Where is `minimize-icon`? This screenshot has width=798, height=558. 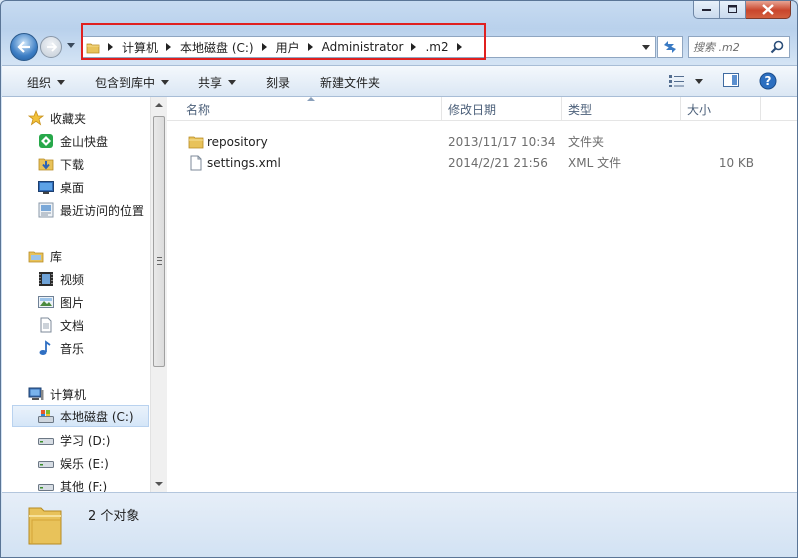
minimize-icon is located at coordinates (706, 9).